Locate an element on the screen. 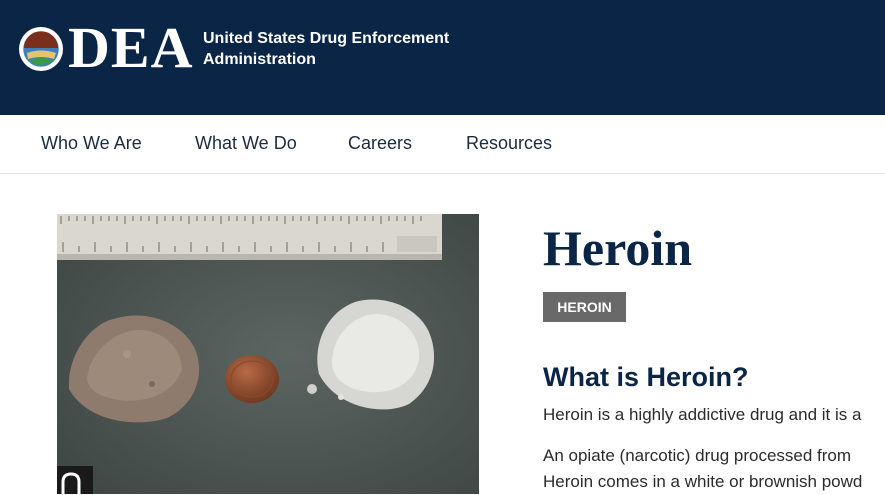 The image size is (885, 495). dea-seal-icon is located at coordinates (41, 49).